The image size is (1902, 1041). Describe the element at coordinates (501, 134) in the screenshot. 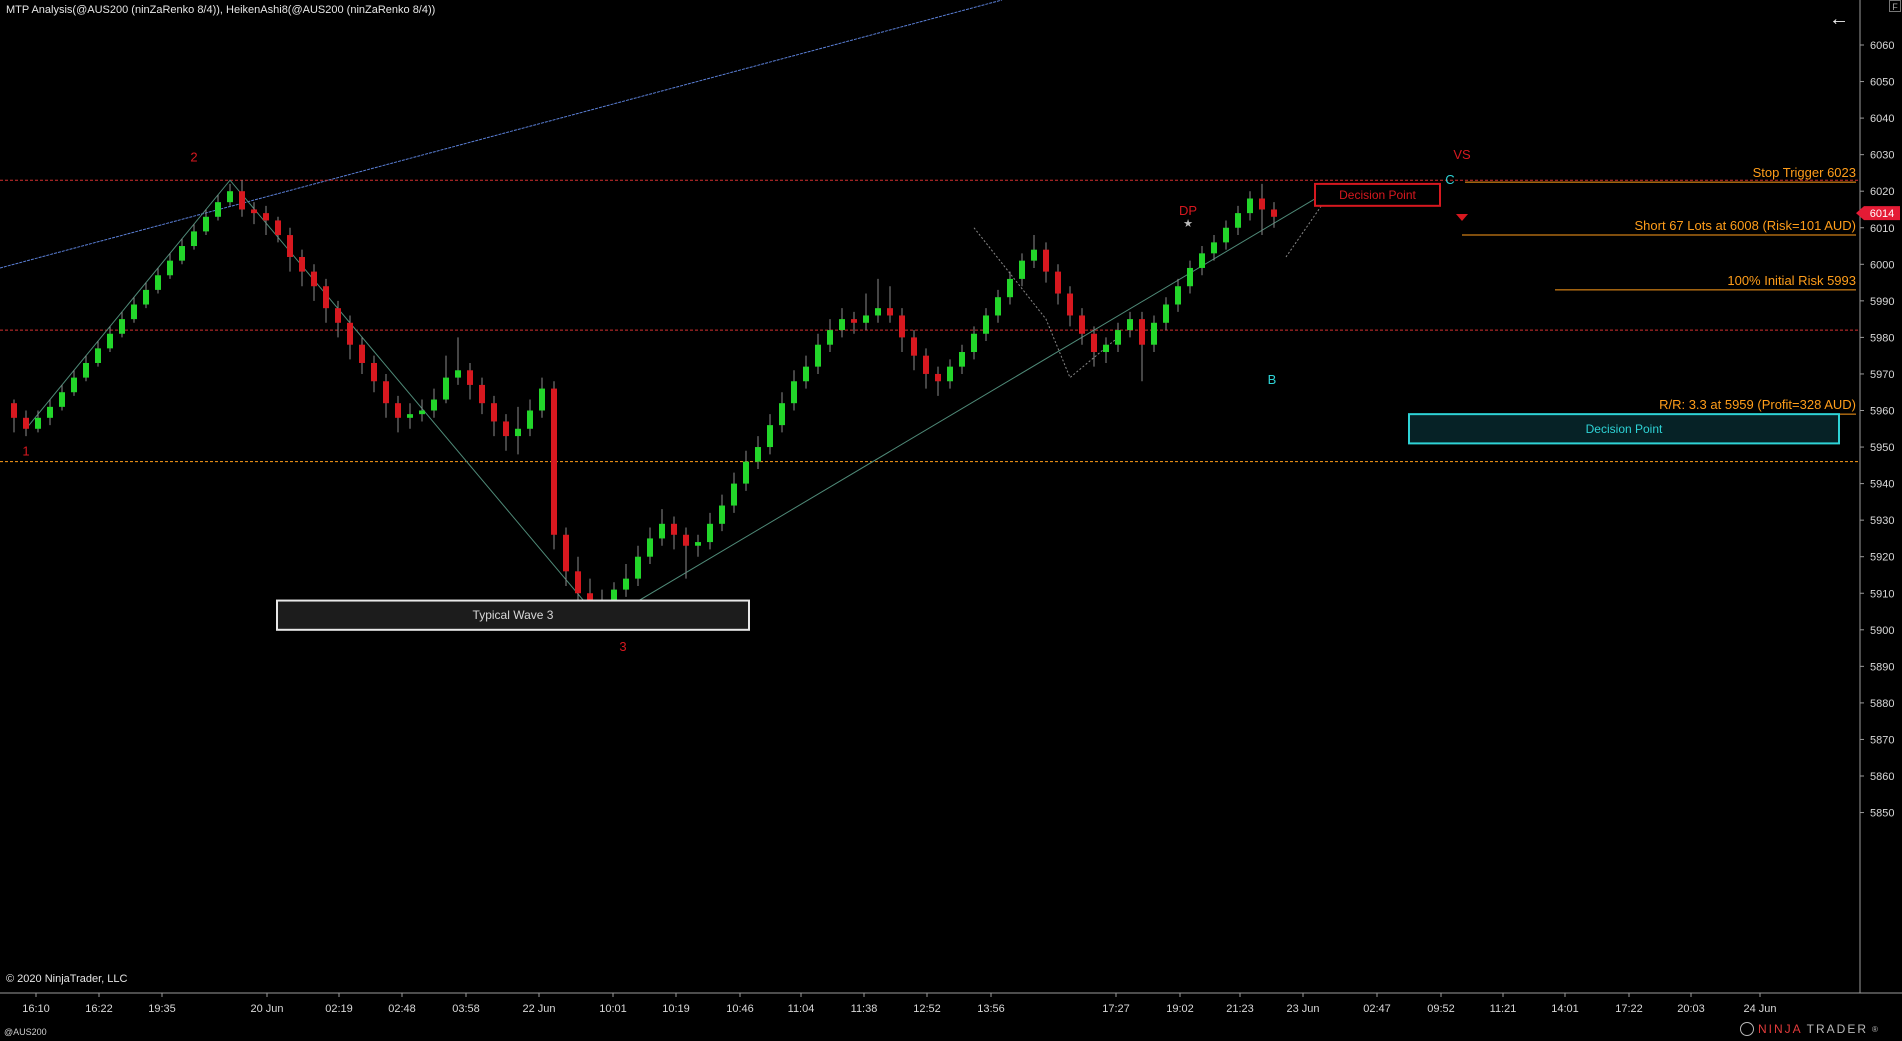

I see `blue-trendline` at that location.